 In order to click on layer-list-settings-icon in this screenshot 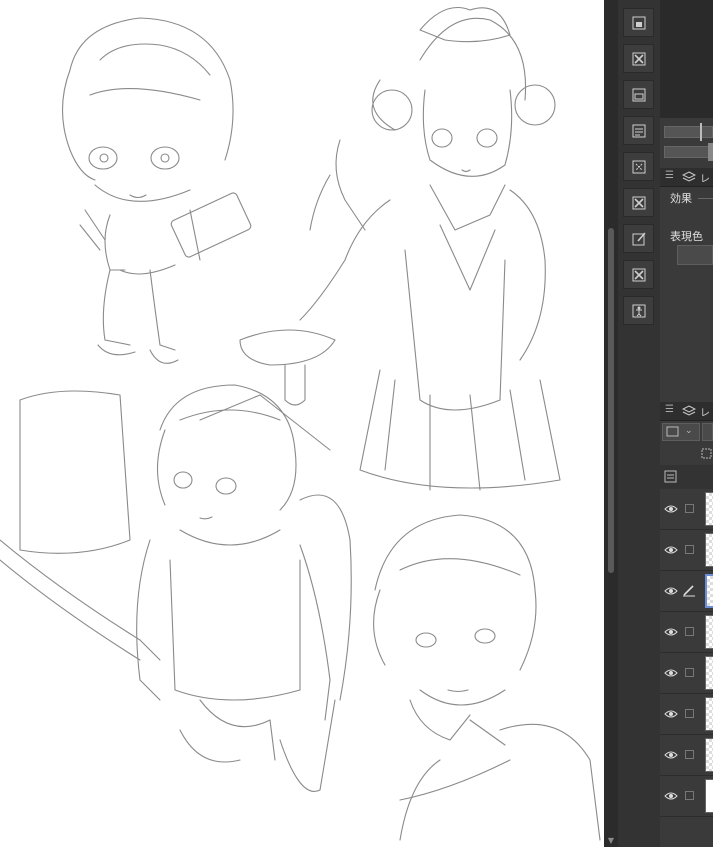, I will do `click(671, 477)`.